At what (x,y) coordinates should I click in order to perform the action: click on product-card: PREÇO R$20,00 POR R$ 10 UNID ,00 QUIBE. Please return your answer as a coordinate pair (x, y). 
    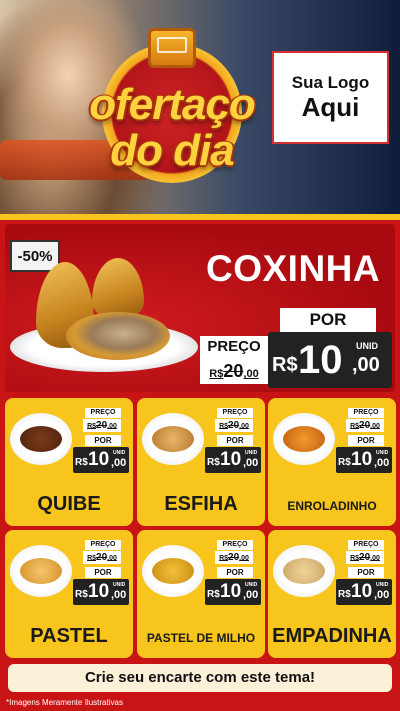
    Looking at the image, I should click on (69, 462).